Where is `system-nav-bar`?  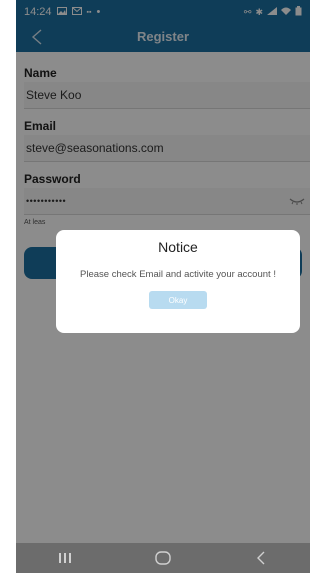 system-nav-bar is located at coordinates (163, 558).